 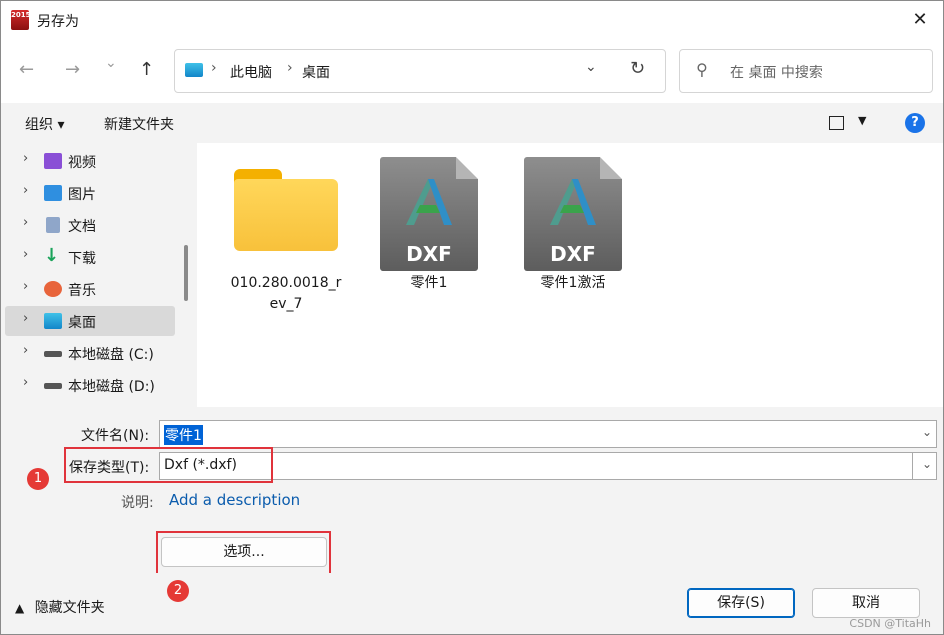 I want to click on pictures-icon, so click(x=53, y=193).